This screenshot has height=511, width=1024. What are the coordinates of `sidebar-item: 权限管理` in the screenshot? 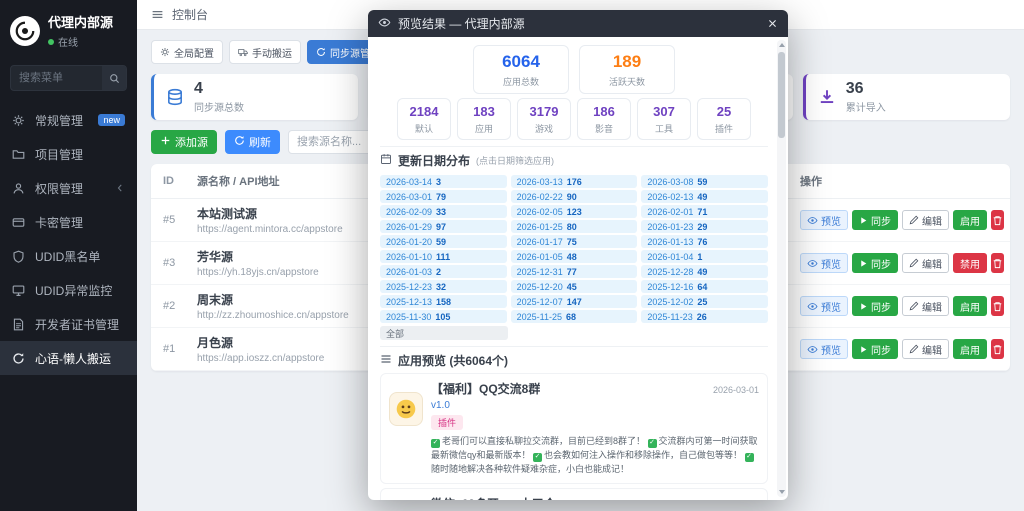 It's located at (68, 188).